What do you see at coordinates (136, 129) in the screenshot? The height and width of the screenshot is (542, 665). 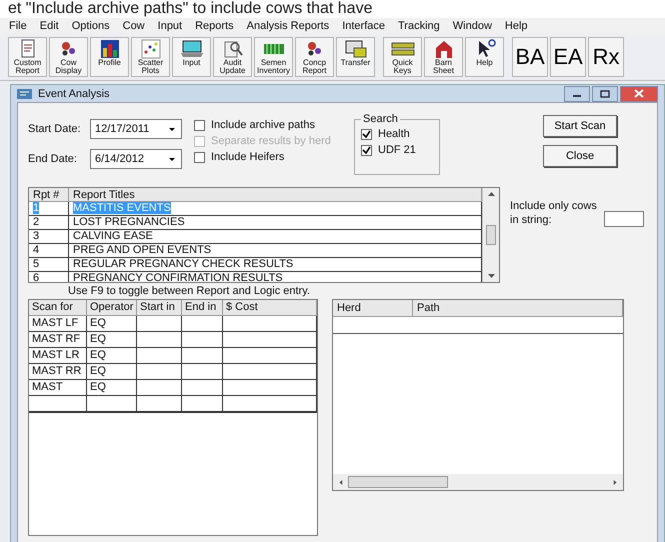 I see `date-dropdown: 12/17/2011` at bounding box center [136, 129].